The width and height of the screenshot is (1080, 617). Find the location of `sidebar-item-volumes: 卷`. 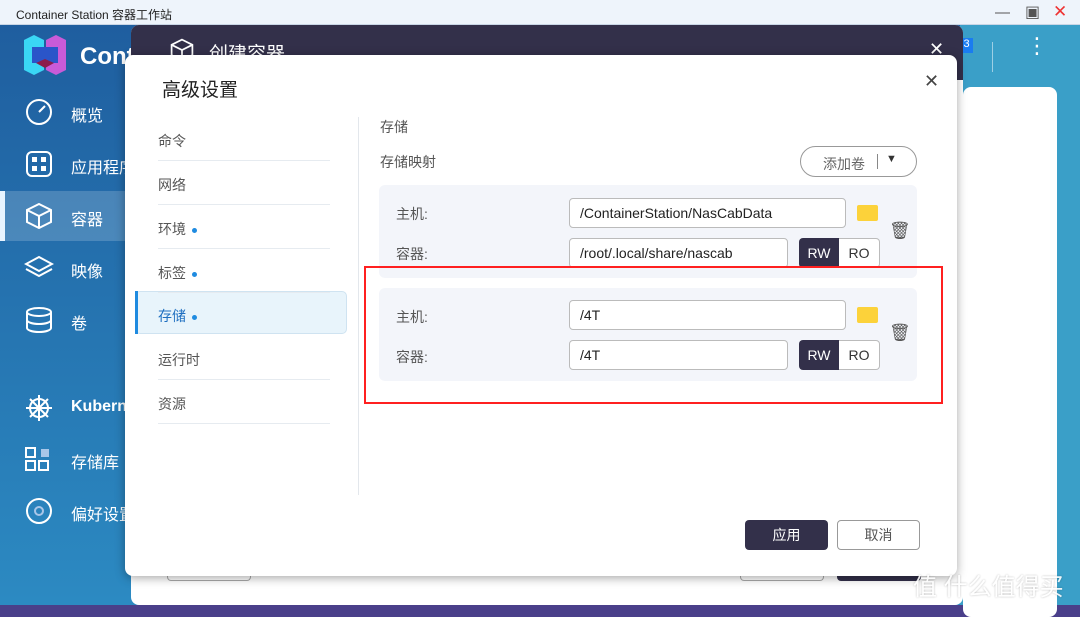

sidebar-item-volumes: 卷 is located at coordinates (65, 320).